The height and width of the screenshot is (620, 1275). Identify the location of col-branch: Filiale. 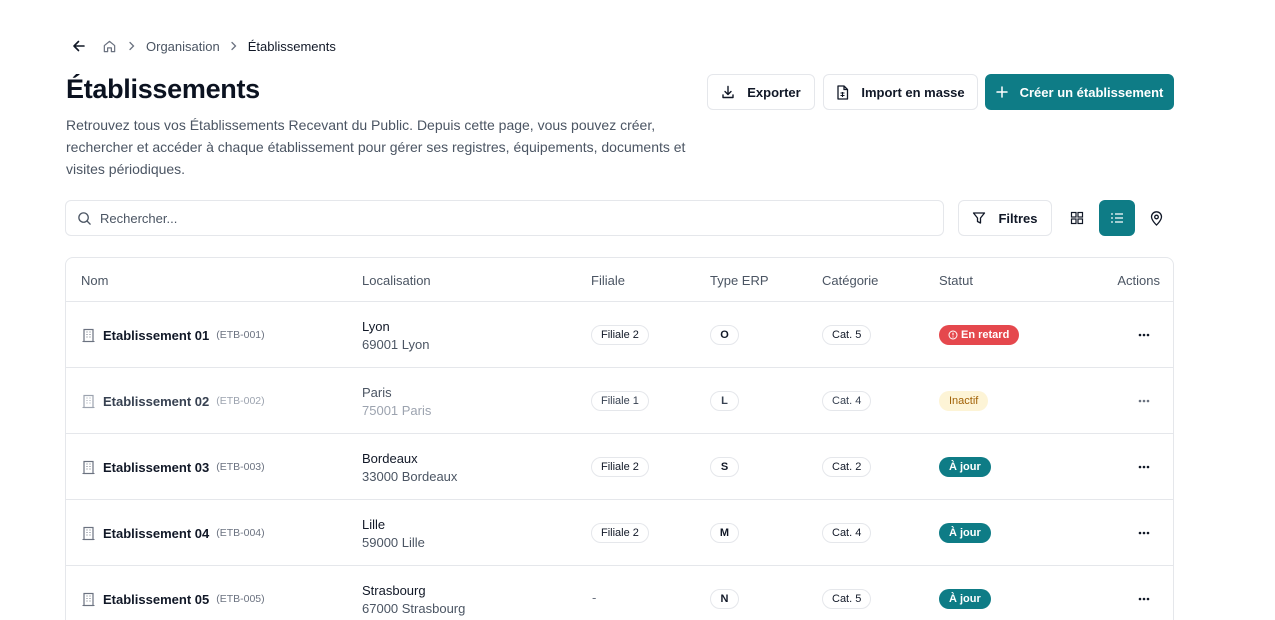
(608, 280).